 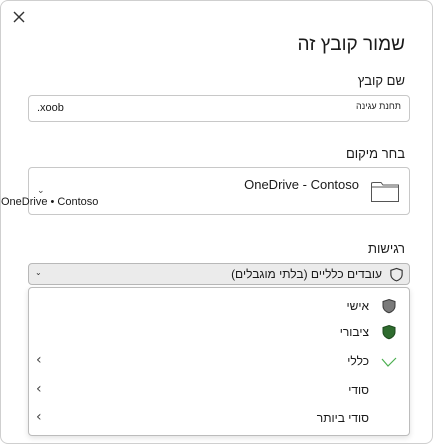 I want to click on close-icon, so click(x=19, y=17).